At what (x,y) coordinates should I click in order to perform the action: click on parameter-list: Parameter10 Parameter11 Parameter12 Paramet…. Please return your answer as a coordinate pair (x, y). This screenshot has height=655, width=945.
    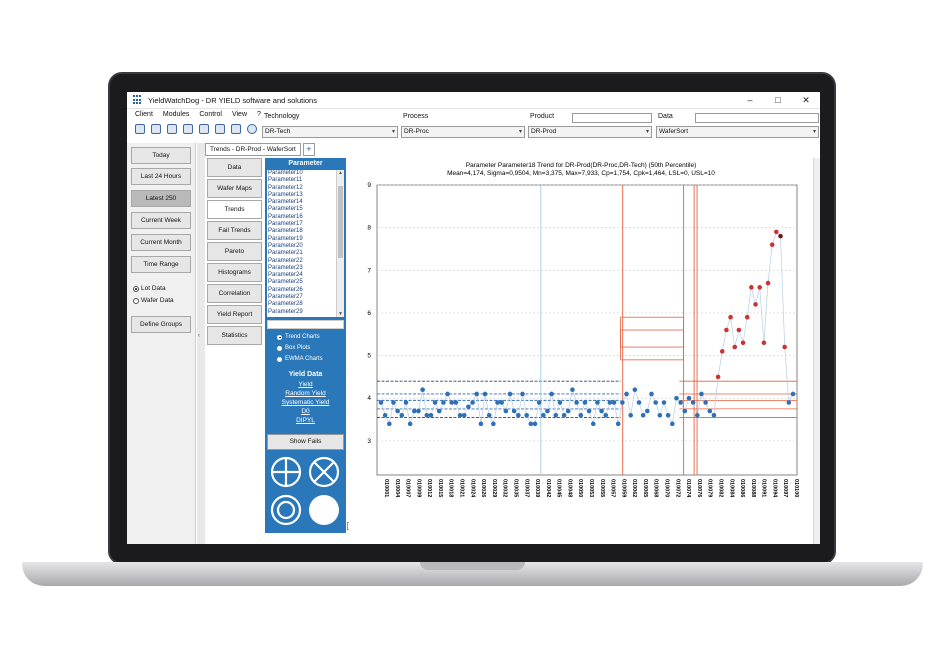
    Looking at the image, I should click on (305, 243).